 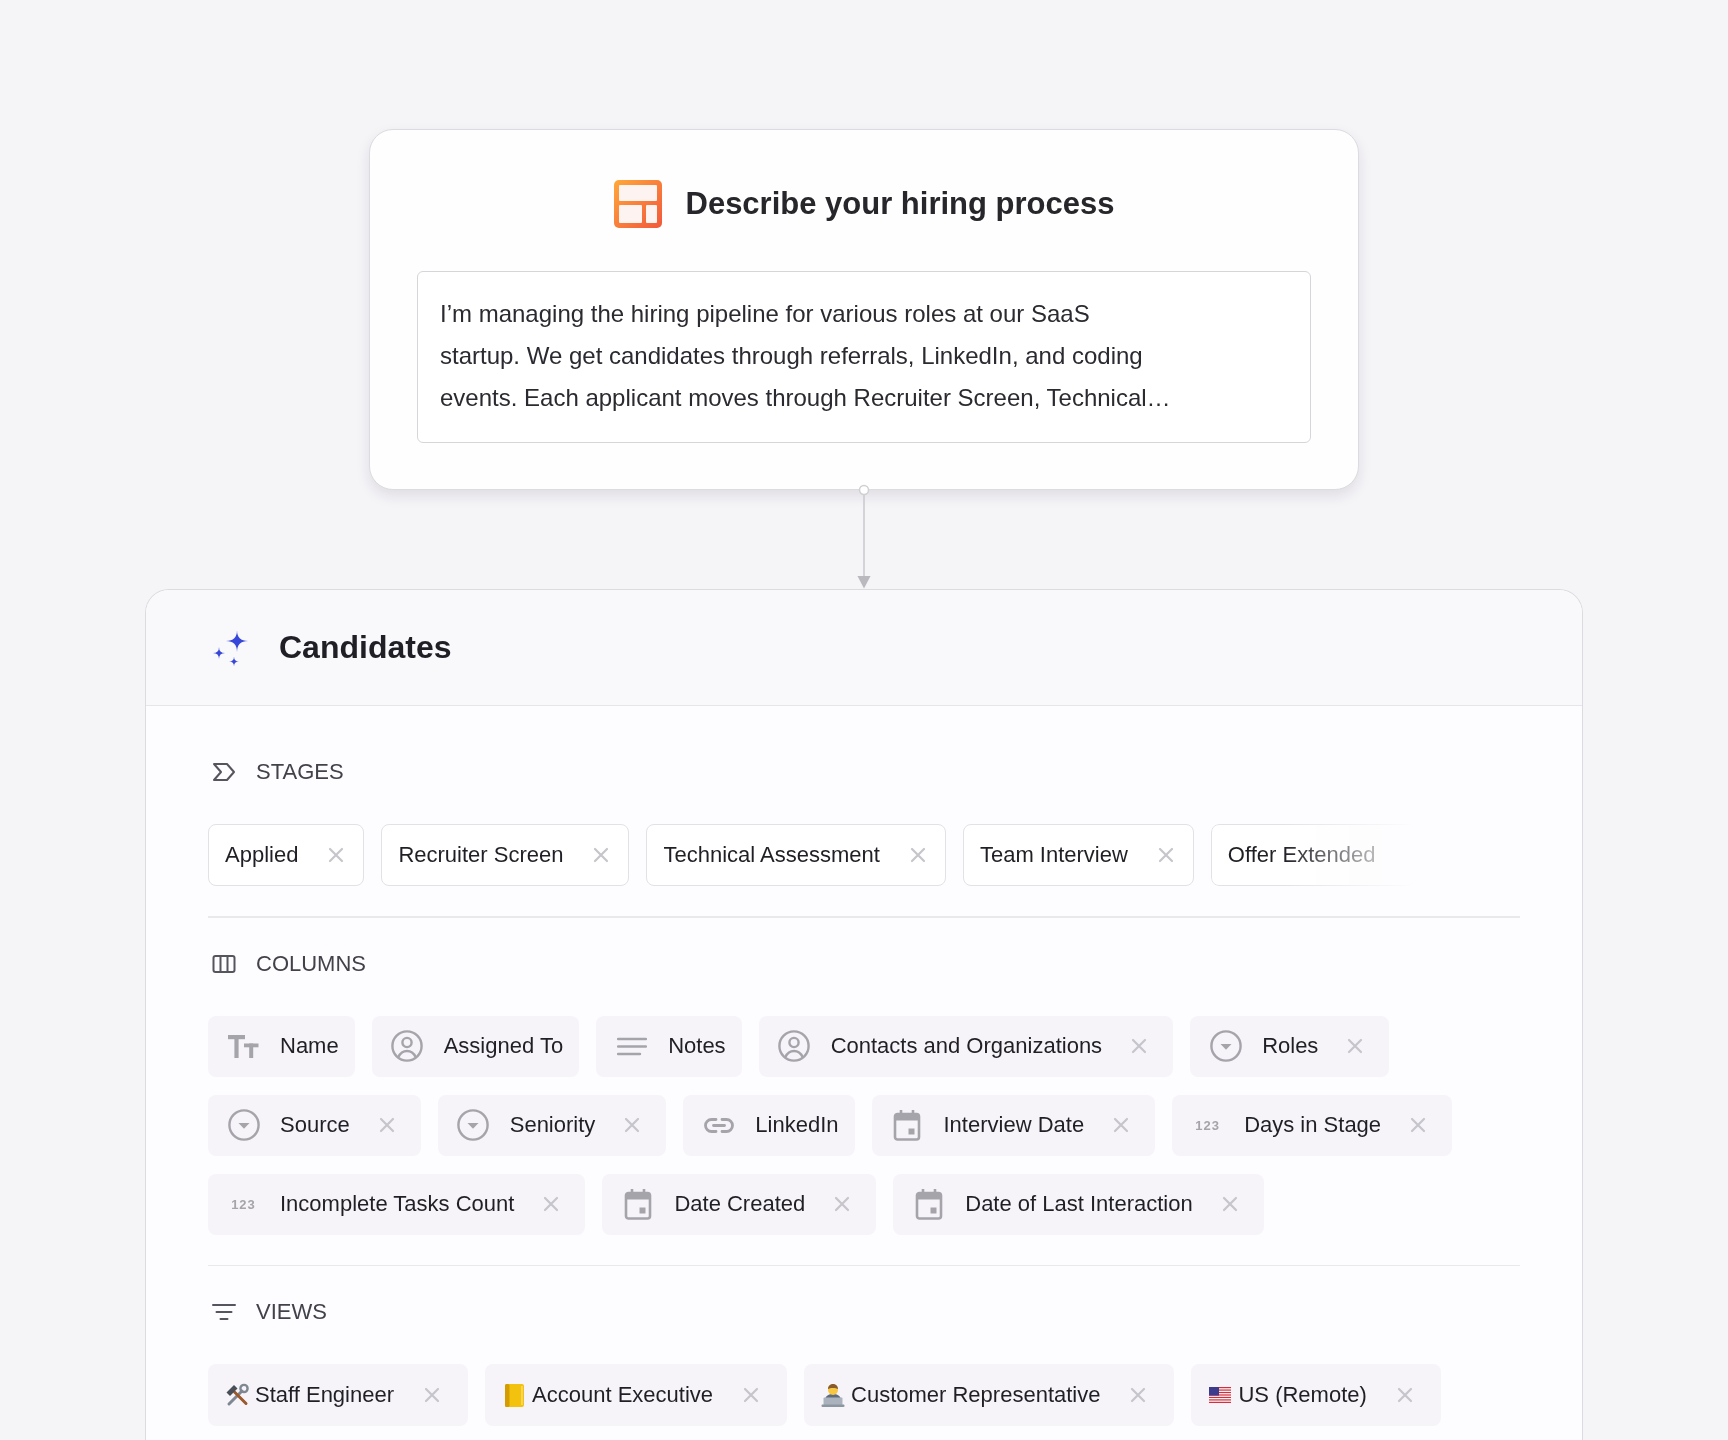 What do you see at coordinates (1312, 1125) in the screenshot?
I see `column-chip: 123 Days in Stage` at bounding box center [1312, 1125].